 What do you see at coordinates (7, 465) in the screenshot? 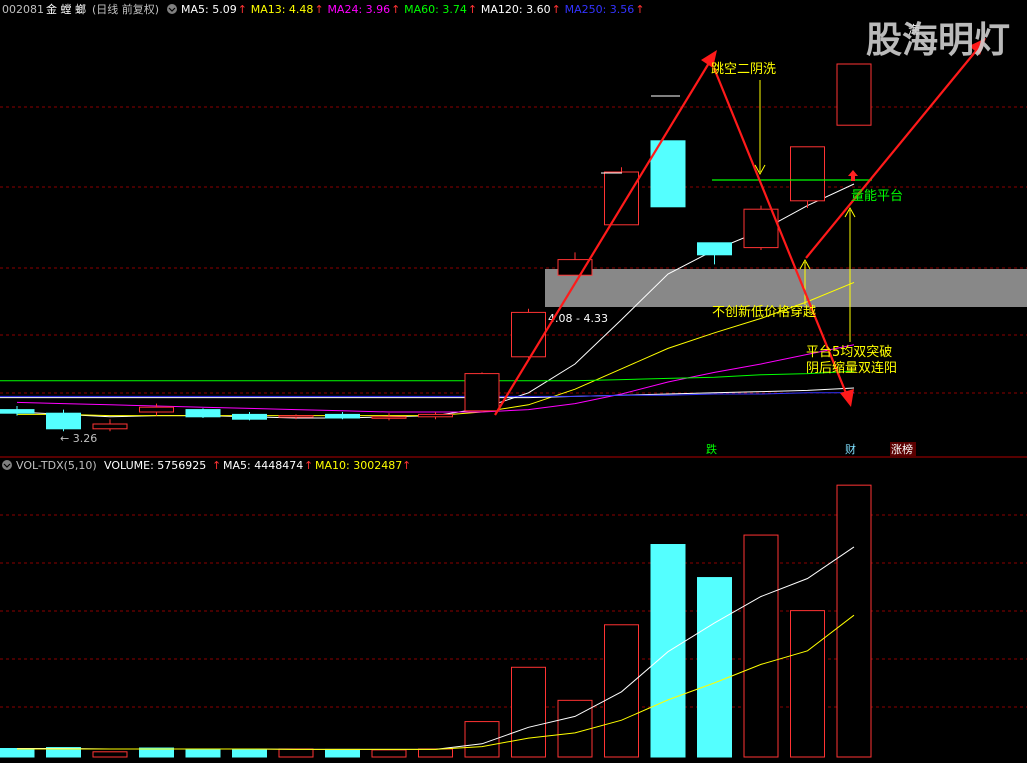
I see `vol-settings-toggle-icon` at bounding box center [7, 465].